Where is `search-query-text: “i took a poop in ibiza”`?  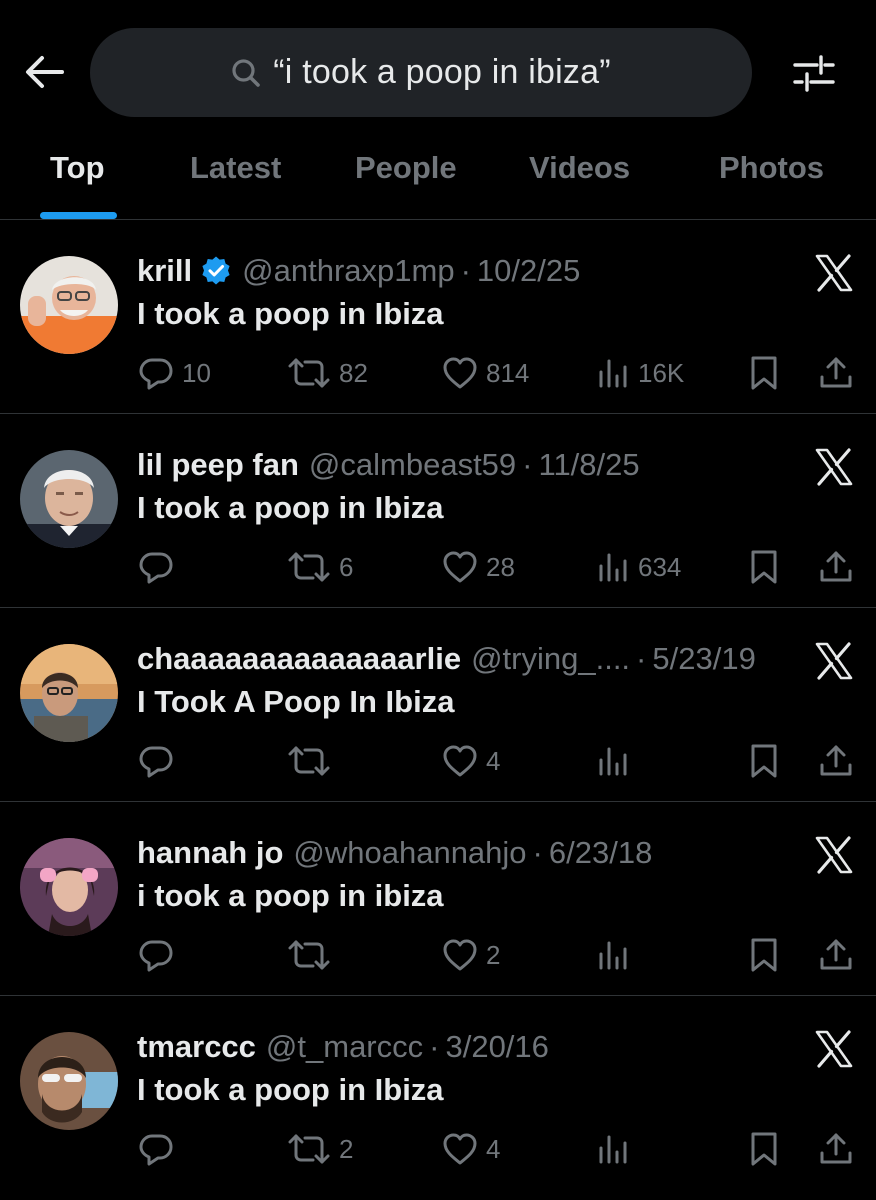 search-query-text: “i took a poop in ibiza” is located at coordinates (442, 72).